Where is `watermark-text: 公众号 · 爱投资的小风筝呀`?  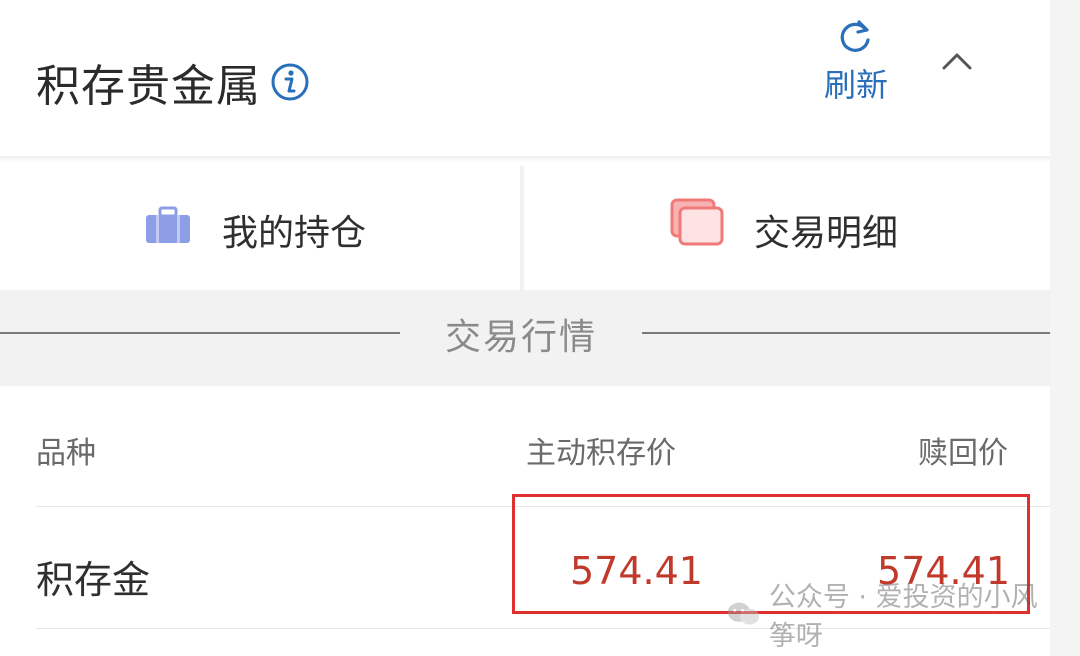
watermark-text: 公众号 · 爱投资的小风筝呀 is located at coordinates (903, 617).